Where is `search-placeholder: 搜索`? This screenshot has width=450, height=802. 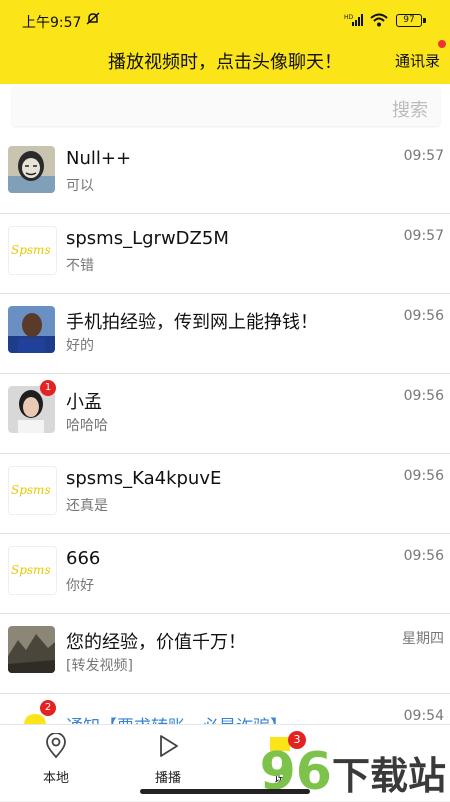 search-placeholder: 搜索 is located at coordinates (410, 110).